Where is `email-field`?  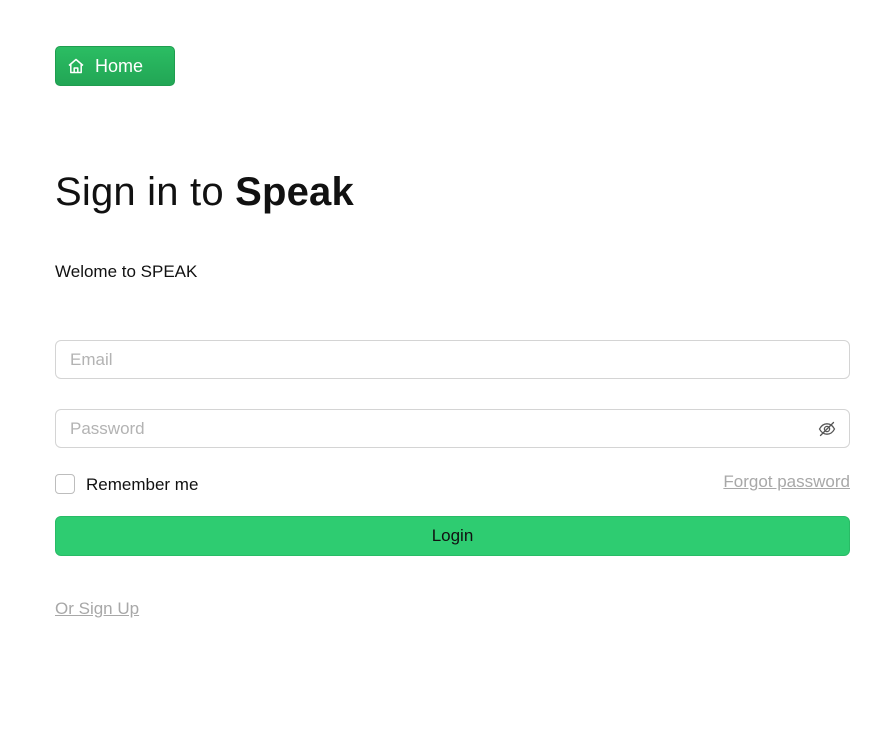
email-field is located at coordinates (452, 359).